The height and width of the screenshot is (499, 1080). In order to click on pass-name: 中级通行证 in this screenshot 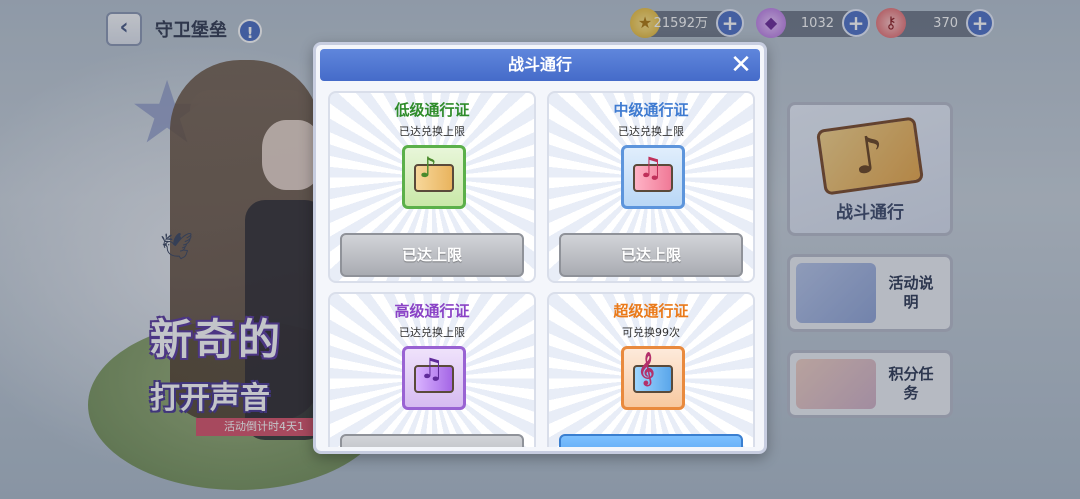, I will do `click(651, 110)`.